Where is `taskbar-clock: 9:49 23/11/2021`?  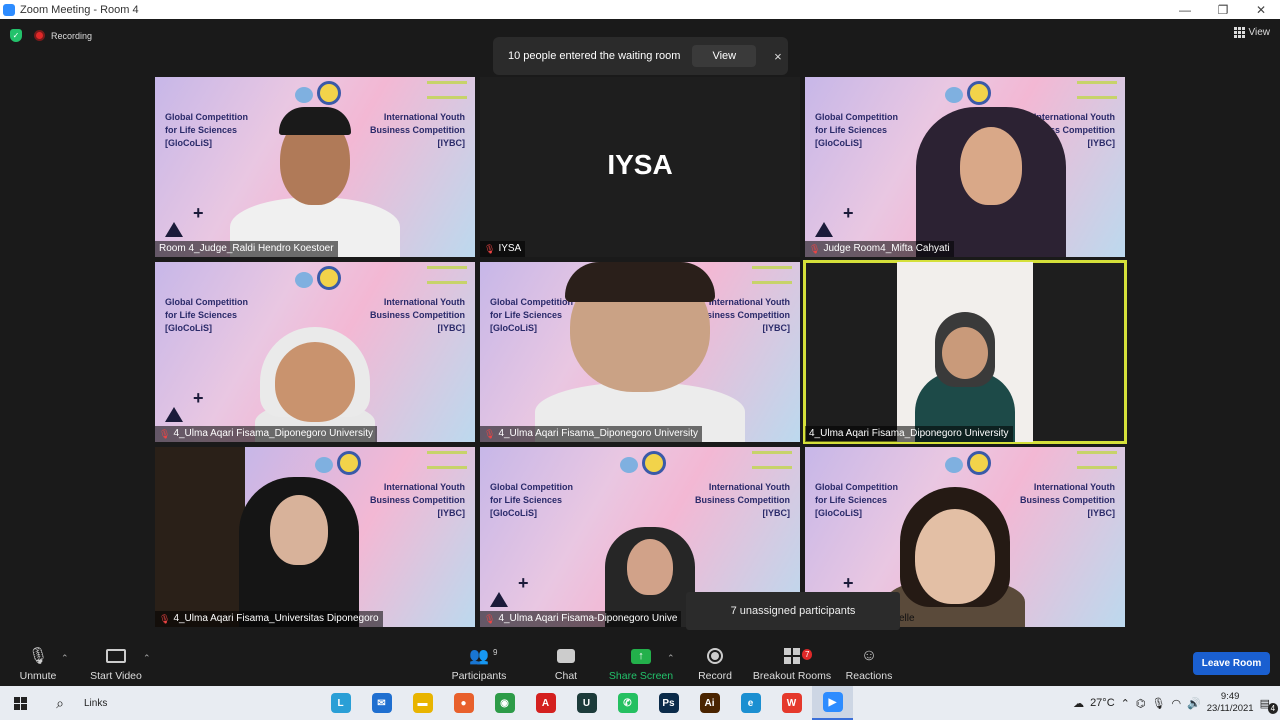
taskbar-clock: 9:49 23/11/2021 is located at coordinates (1230, 703).